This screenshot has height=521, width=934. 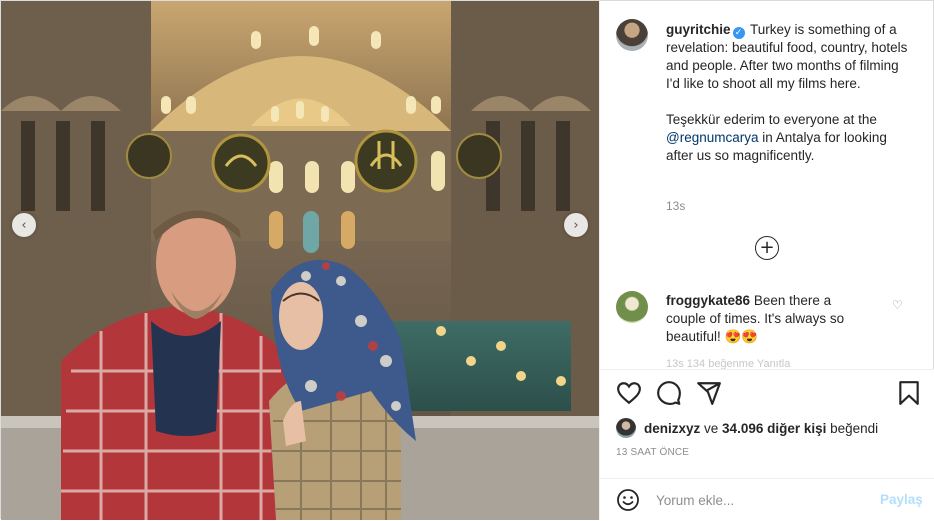 What do you see at coordinates (632, 35) in the screenshot?
I see `author-avatar` at bounding box center [632, 35].